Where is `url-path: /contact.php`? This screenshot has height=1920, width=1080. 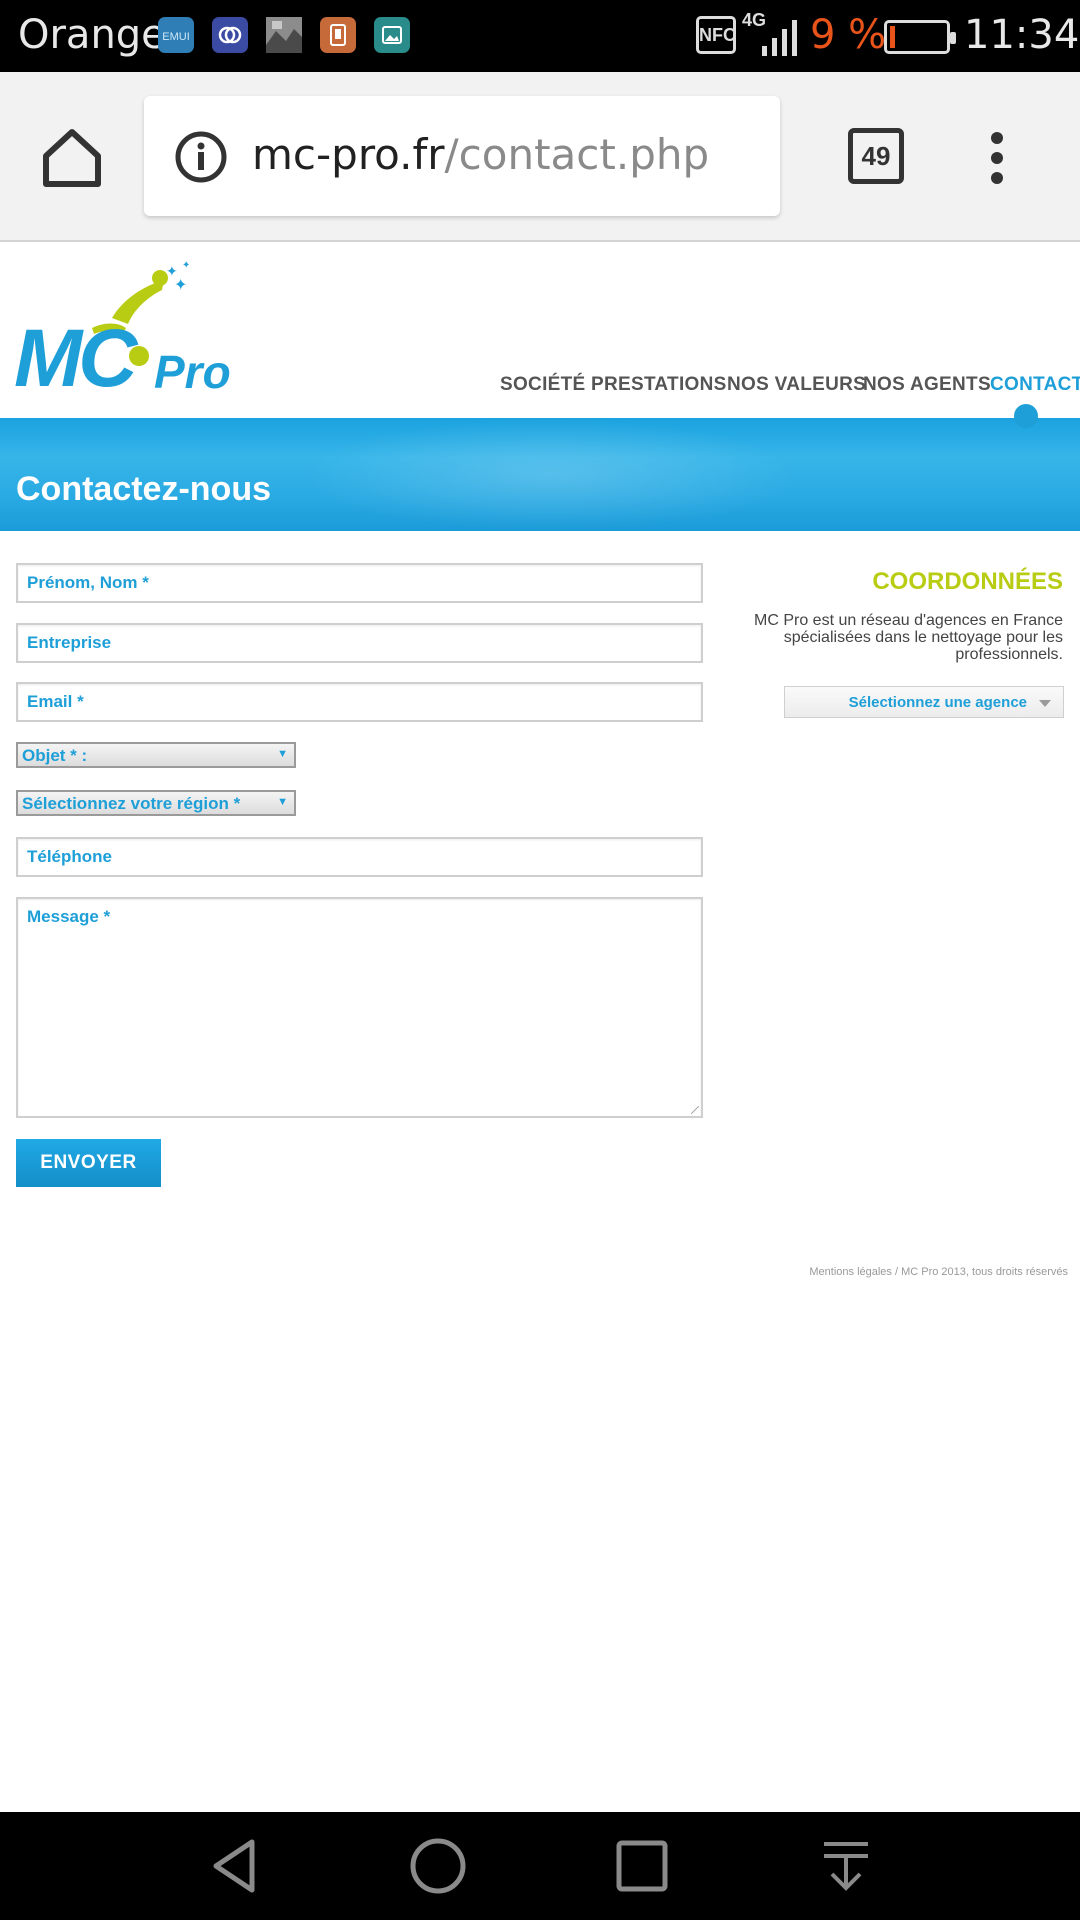
url-path: /contact.php is located at coordinates (577, 154).